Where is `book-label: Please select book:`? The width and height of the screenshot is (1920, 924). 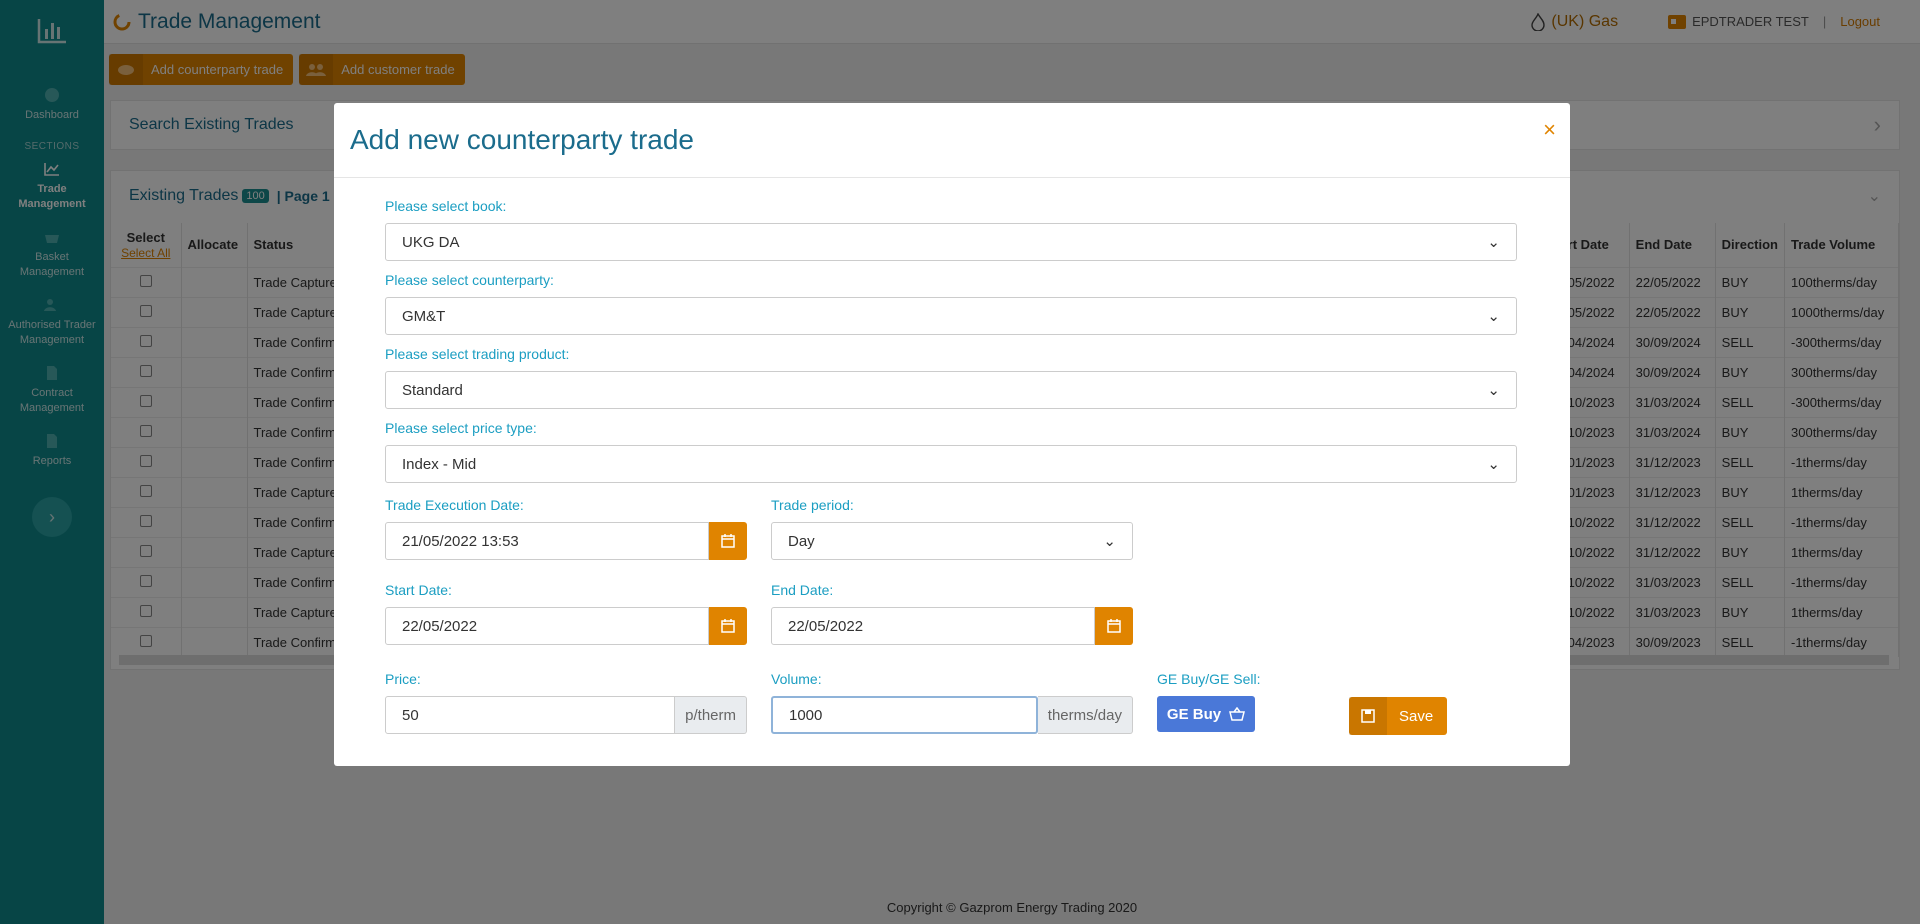 book-label: Please select book: is located at coordinates (446, 206).